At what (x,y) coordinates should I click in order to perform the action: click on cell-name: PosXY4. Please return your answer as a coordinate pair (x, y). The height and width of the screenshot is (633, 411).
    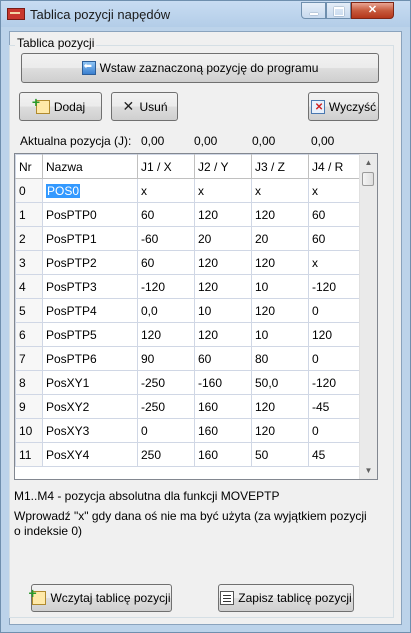
    Looking at the image, I should click on (90, 454).